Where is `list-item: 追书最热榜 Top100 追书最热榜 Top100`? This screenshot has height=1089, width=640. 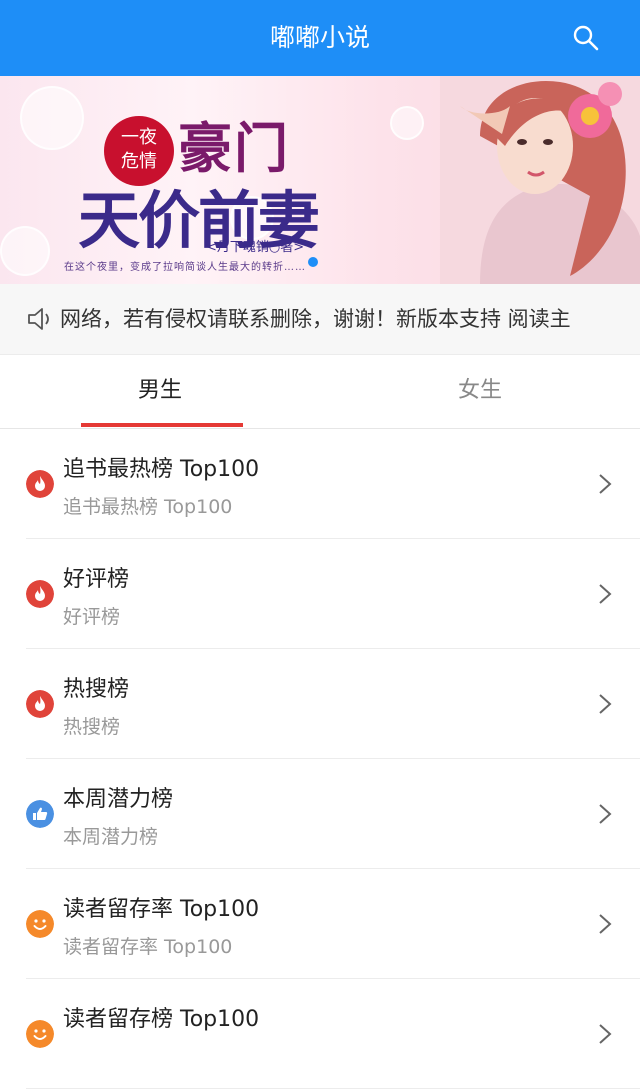 list-item: 追书最热榜 Top100 追书最热榜 Top100 is located at coordinates (320, 484).